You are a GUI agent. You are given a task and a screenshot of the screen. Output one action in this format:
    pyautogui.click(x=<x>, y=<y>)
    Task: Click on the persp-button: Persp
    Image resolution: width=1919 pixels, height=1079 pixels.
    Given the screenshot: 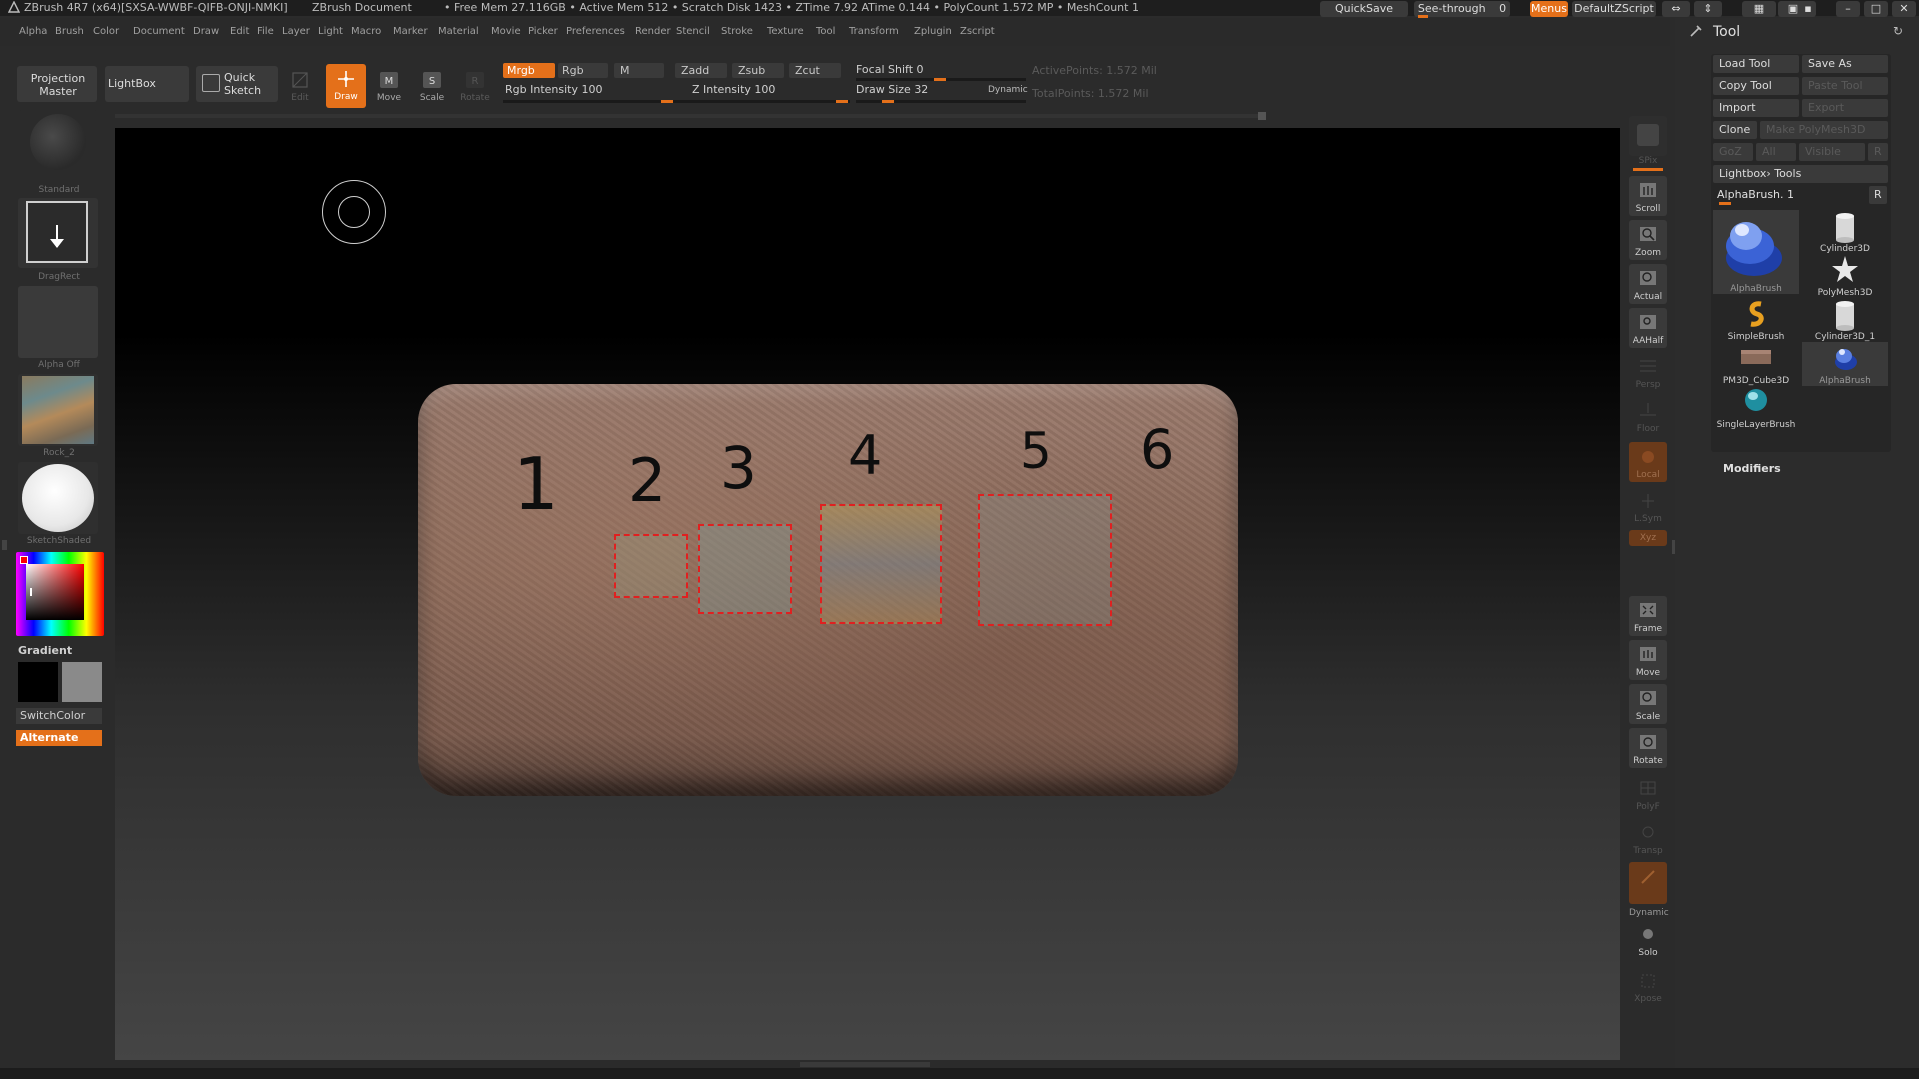 What is the action you would take?
    pyautogui.click(x=1648, y=372)
    